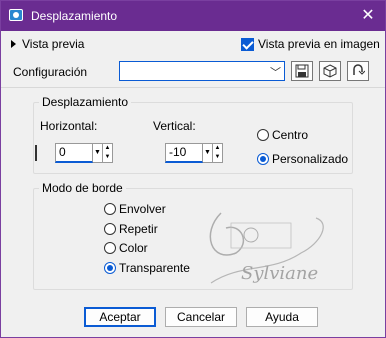 The width and height of the screenshot is (386, 338). Describe the element at coordinates (193, 16) in the screenshot. I see `title-bar: Desplazamiento ✕` at that location.